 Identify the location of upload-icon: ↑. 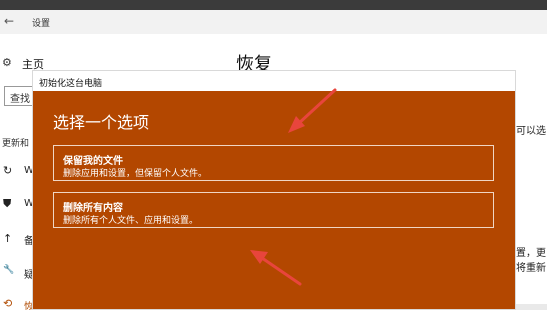
(7, 238).